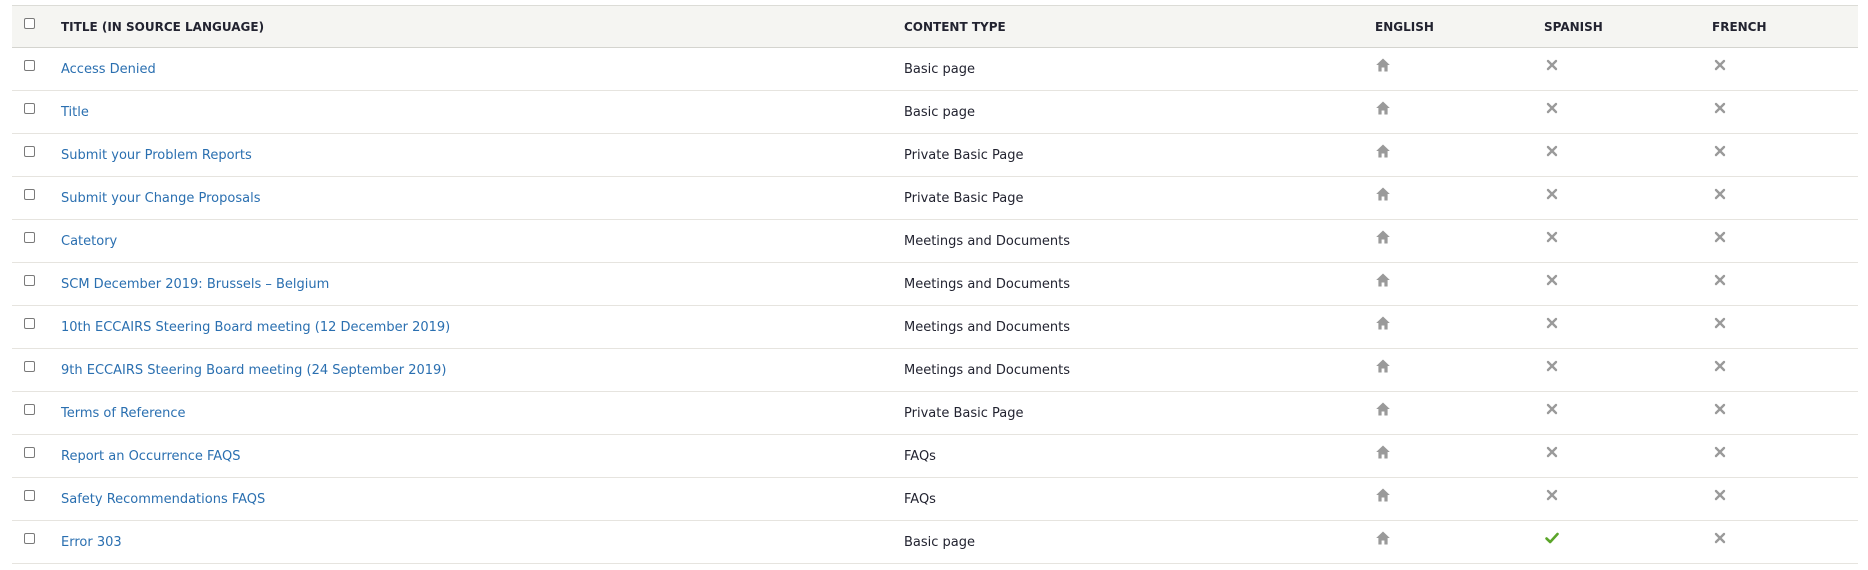  I want to click on row-title-link: Submit your Problem Reports, so click(156, 155).